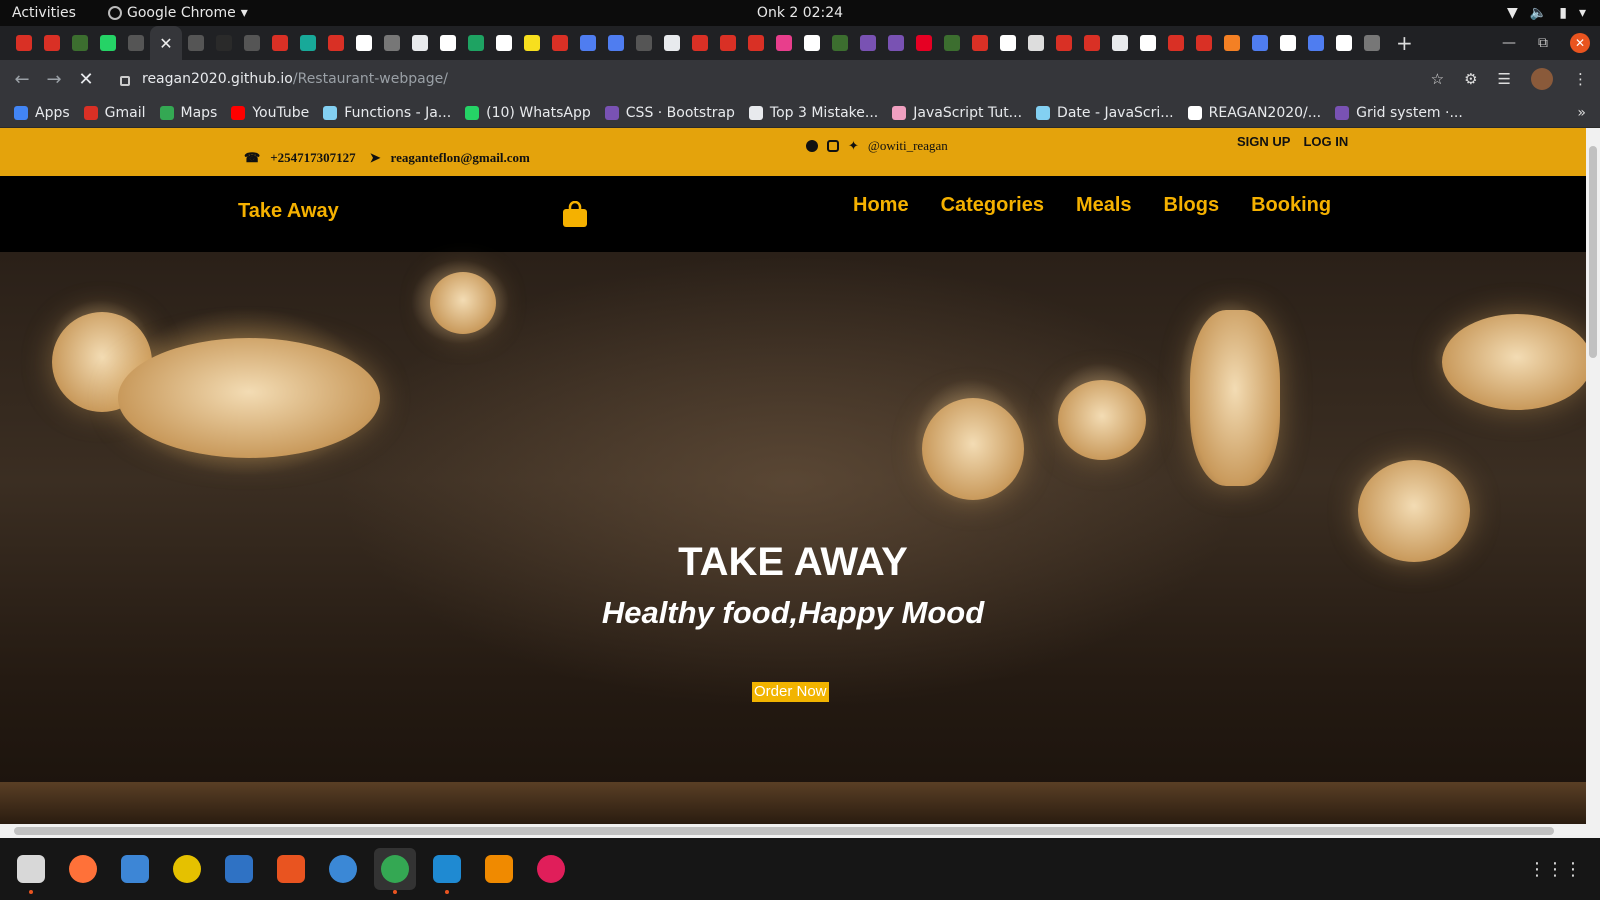  I want to click on nav-link-booking: Booking, so click(1291, 205).